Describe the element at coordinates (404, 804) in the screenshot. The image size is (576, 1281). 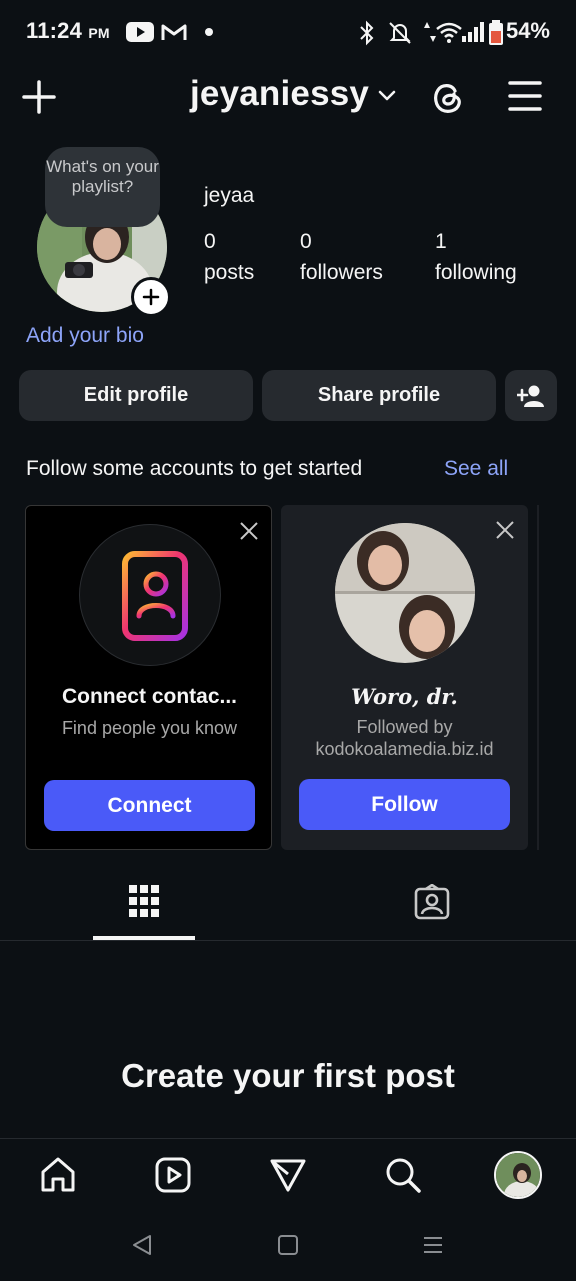
I see `follow-button: Follow` at that location.